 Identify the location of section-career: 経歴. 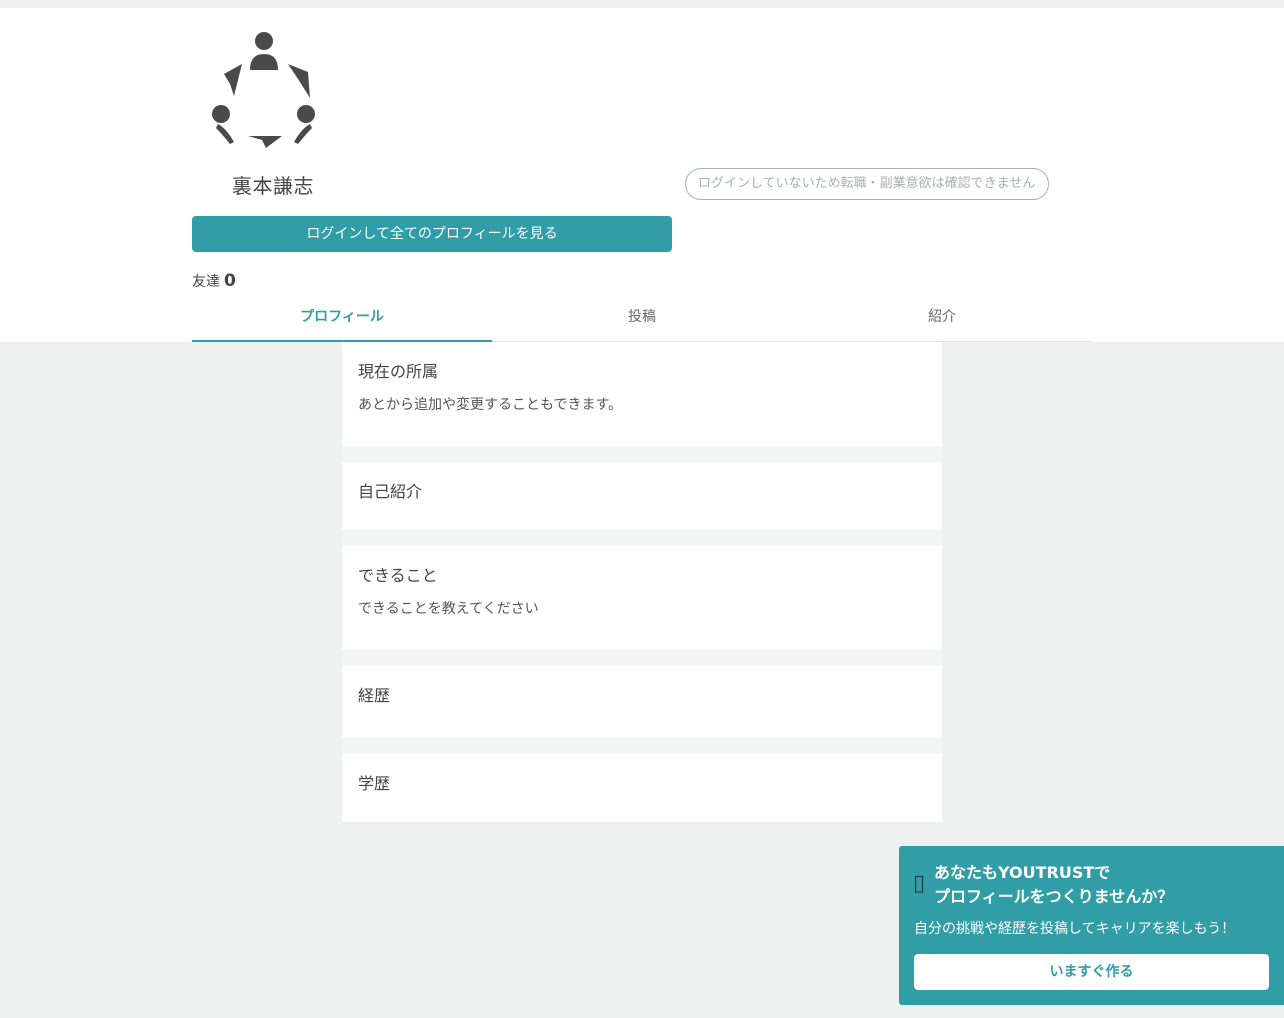
(642, 702).